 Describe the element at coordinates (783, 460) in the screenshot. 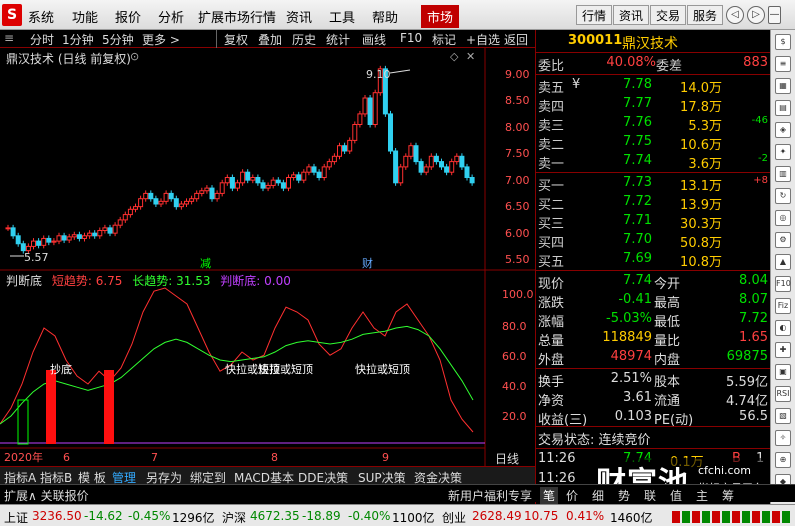

I see `side-tool-icon: ⊕` at that location.